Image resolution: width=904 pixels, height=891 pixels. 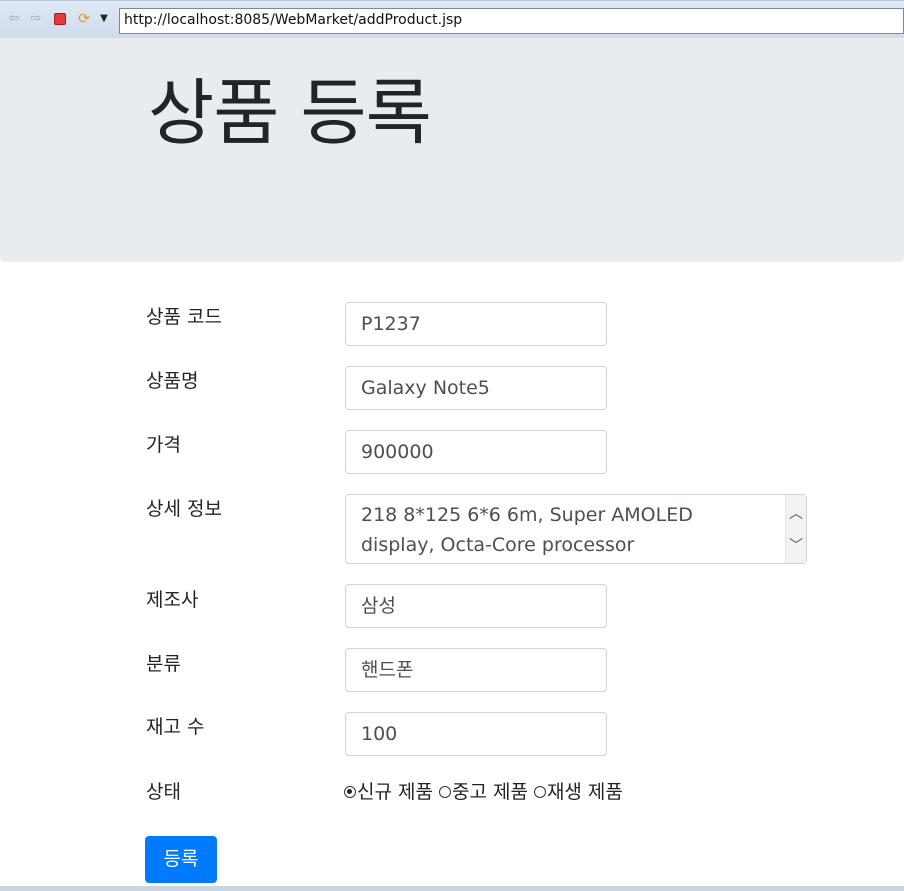 What do you see at coordinates (476, 324) in the screenshot?
I see `product-id-input: P1237` at bounding box center [476, 324].